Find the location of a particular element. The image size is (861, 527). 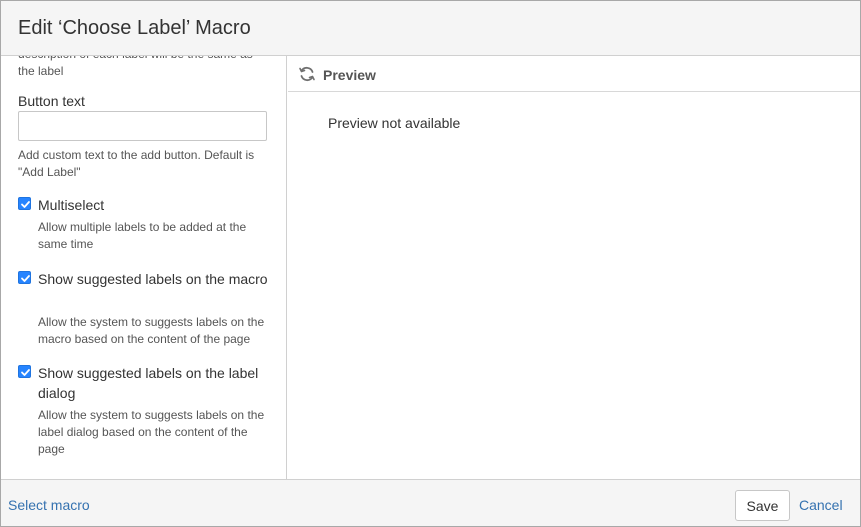

suggested-labels-dialog-checkbox is located at coordinates (24, 371).